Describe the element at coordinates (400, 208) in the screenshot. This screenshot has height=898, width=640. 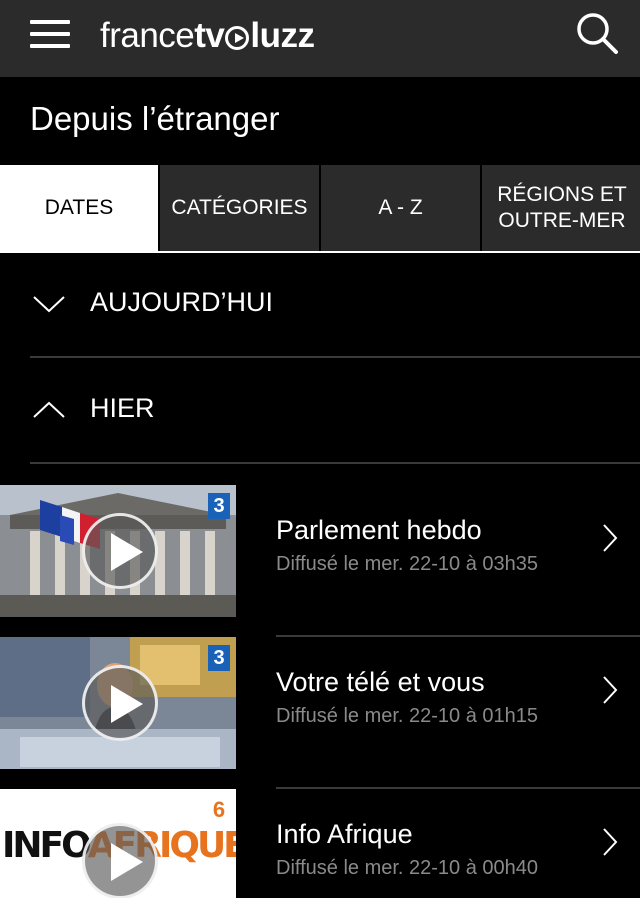
I see `tab-a-z: A - Z` at that location.